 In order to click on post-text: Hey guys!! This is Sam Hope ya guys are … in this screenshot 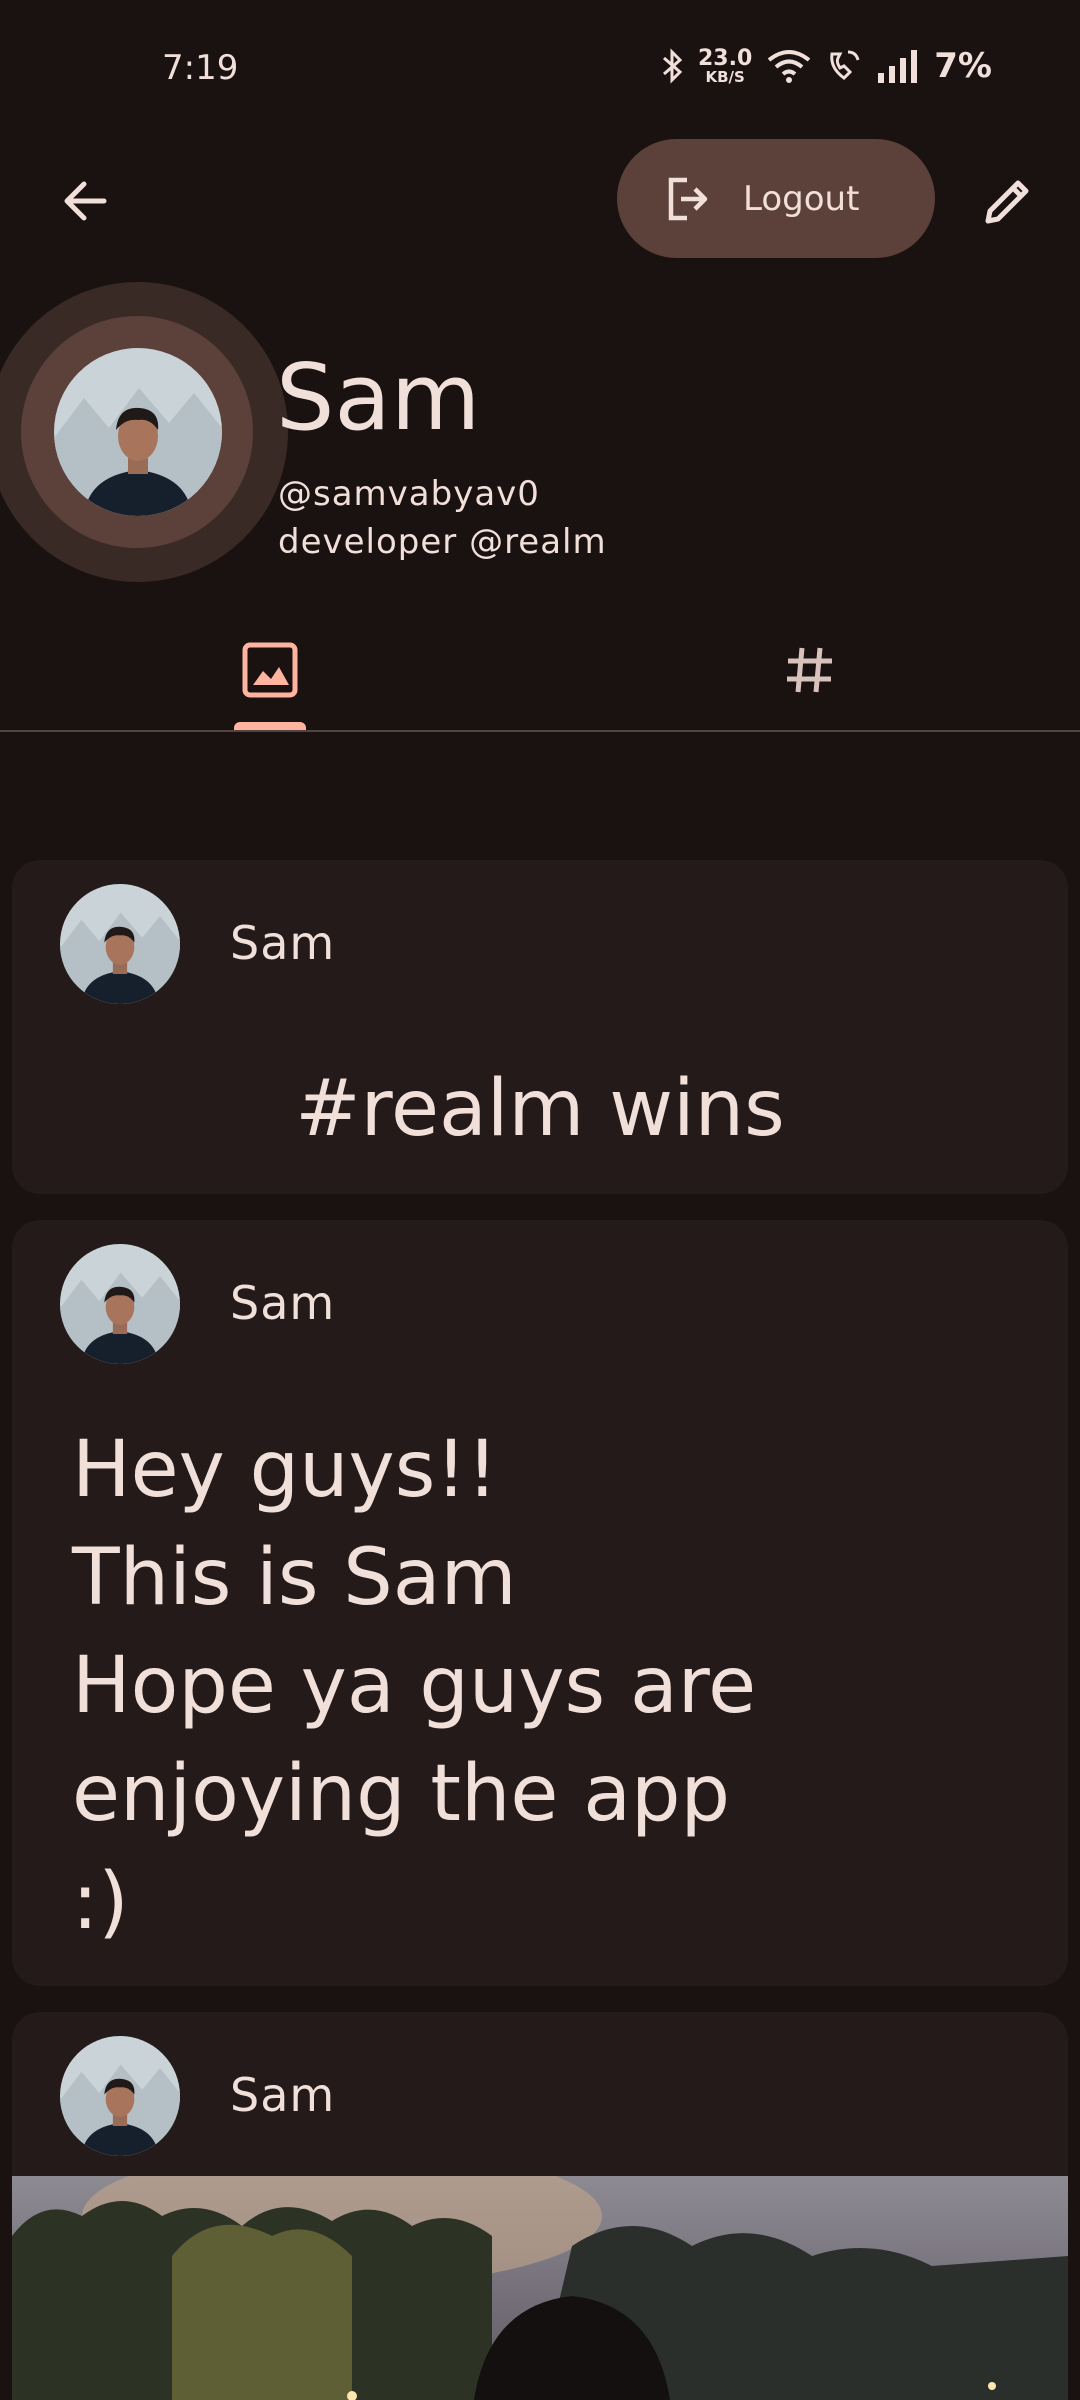, I will do `click(414, 1686)`.